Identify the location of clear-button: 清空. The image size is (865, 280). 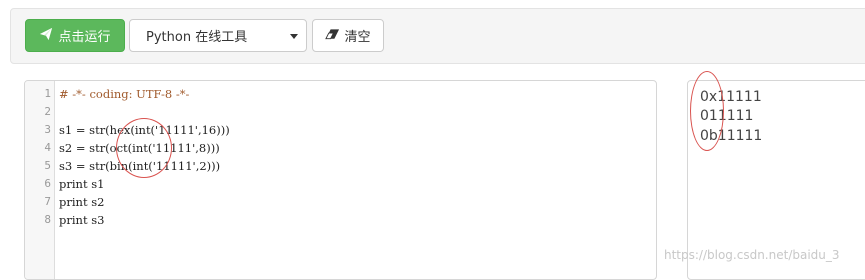
(348, 35).